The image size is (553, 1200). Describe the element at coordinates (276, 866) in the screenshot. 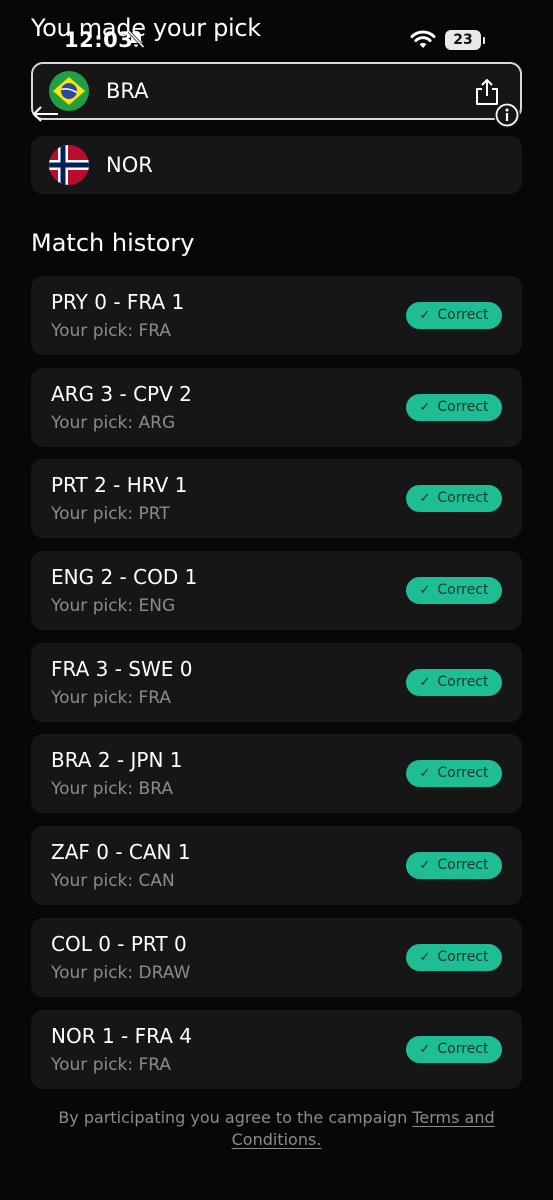

I see `match-card: ZAF 0 - CAN 1 Your pick: CAN ✓ Correct` at that location.